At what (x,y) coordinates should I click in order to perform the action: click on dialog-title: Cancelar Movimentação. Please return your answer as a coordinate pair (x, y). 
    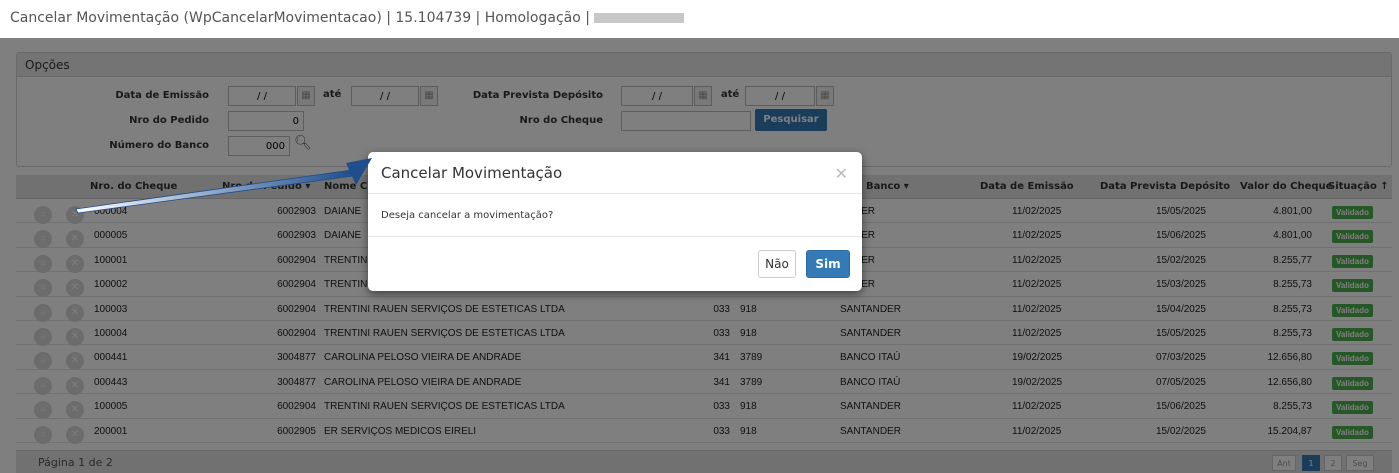
    Looking at the image, I should click on (472, 173).